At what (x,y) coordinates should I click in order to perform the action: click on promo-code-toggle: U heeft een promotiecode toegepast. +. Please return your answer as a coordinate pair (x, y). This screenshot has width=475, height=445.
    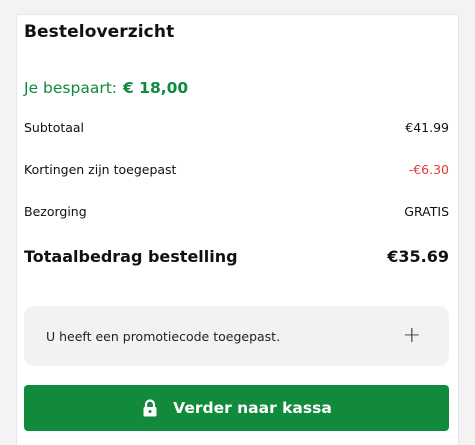
    Looking at the image, I should click on (236, 336).